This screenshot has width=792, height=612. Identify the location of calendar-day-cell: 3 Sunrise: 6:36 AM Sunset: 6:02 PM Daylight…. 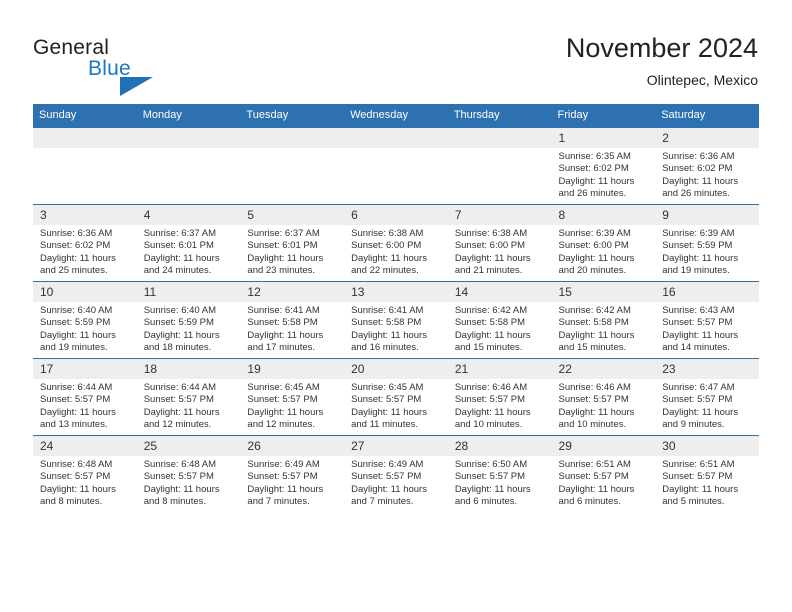
(85, 243).